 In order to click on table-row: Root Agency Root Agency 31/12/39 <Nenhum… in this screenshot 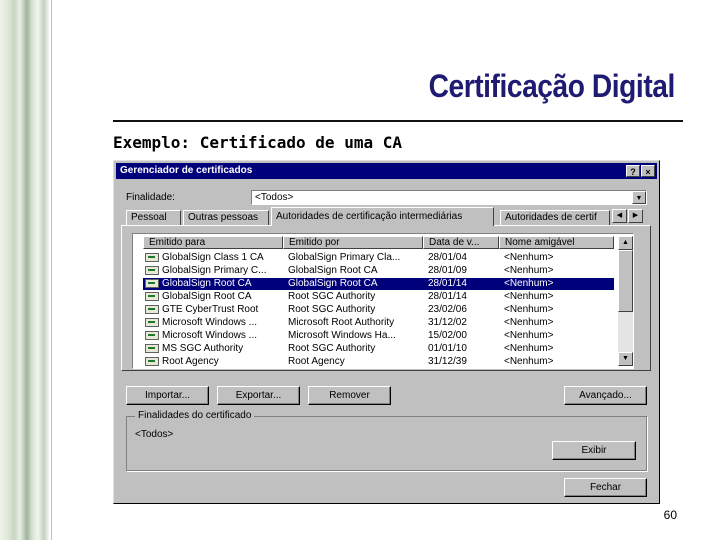, I will do `click(378, 362)`.